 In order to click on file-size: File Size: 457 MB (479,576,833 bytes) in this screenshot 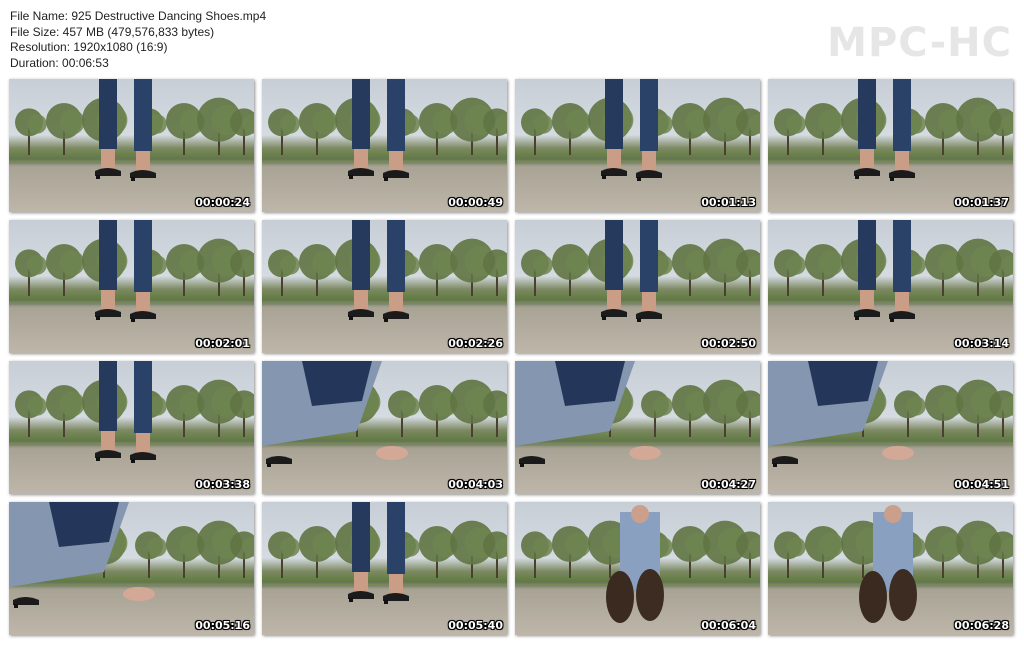, I will do `click(112, 31)`.